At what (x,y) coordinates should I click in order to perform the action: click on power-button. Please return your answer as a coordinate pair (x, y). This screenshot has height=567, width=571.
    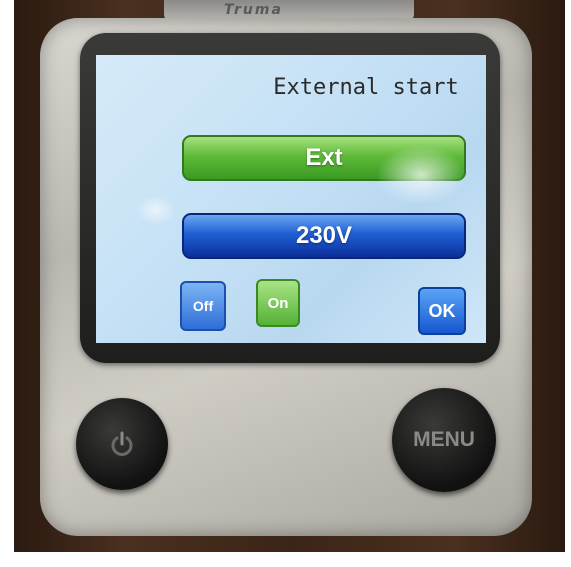
    Looking at the image, I should click on (122, 444).